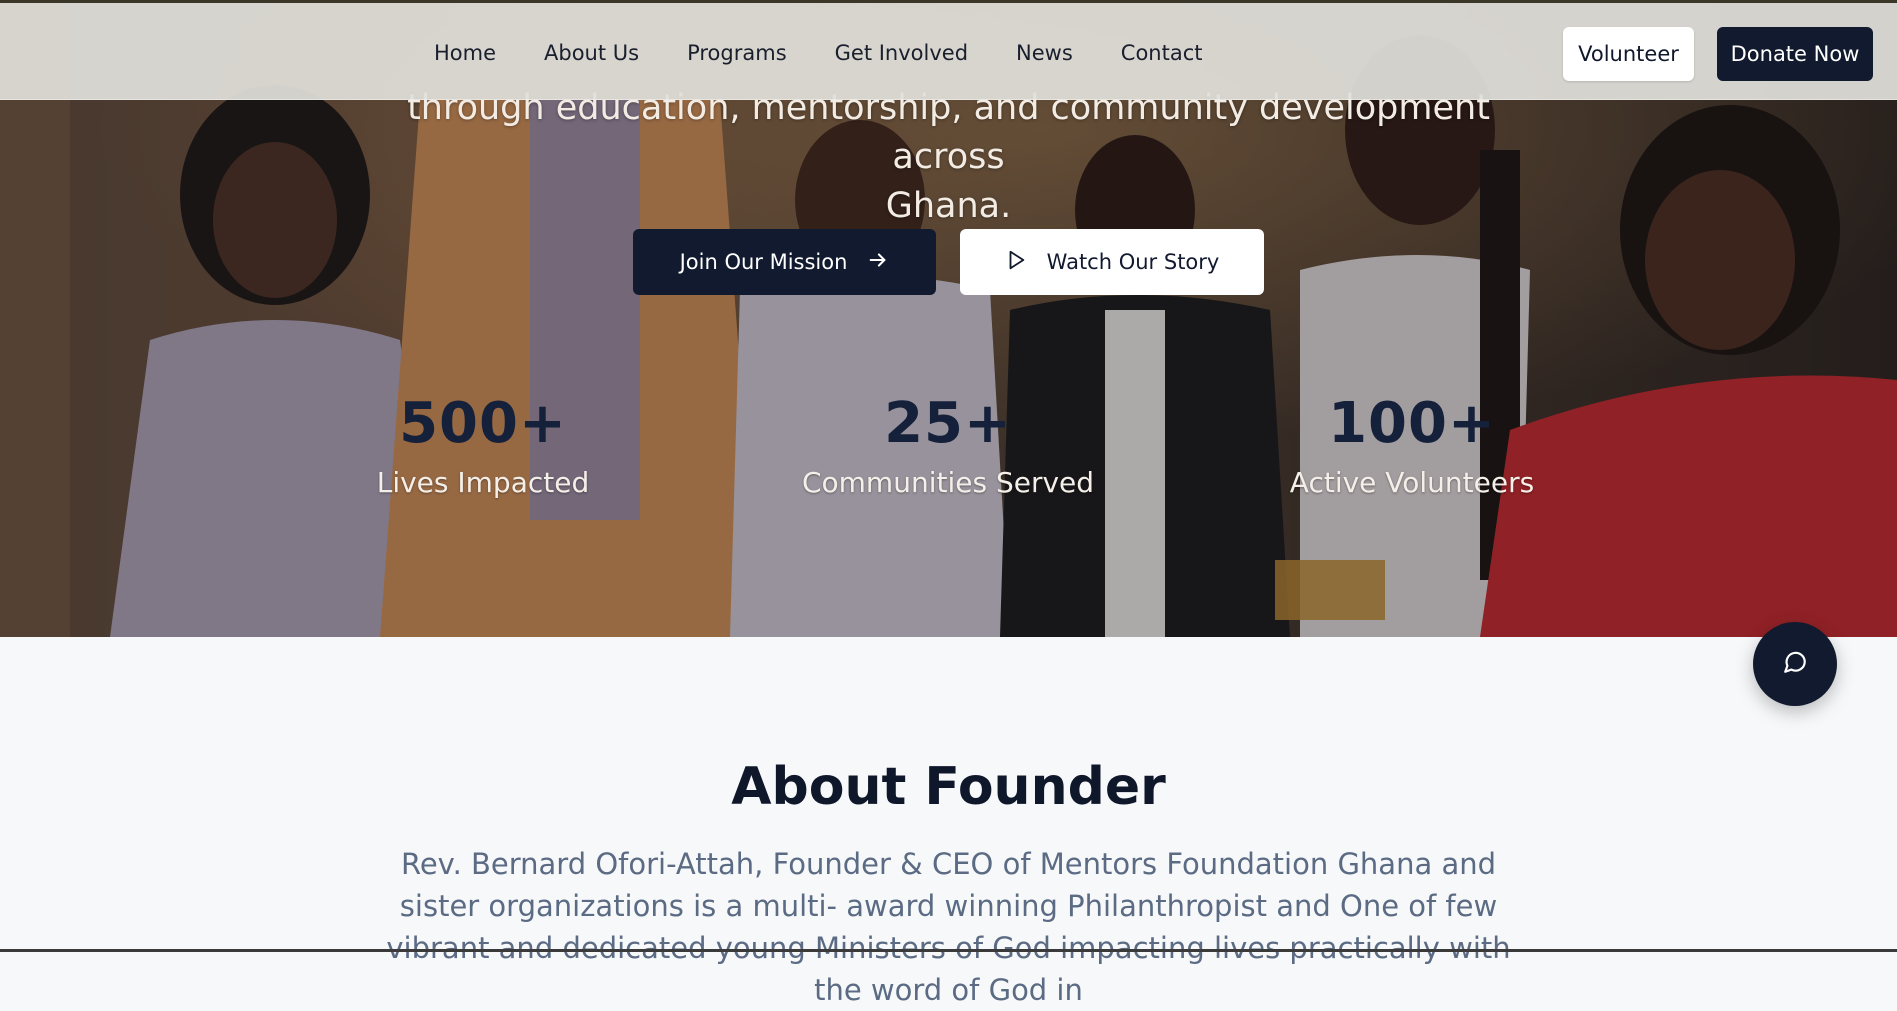 The width and height of the screenshot is (1897, 1011). I want to click on watch-story-button: Watch Our Story, so click(1112, 262).